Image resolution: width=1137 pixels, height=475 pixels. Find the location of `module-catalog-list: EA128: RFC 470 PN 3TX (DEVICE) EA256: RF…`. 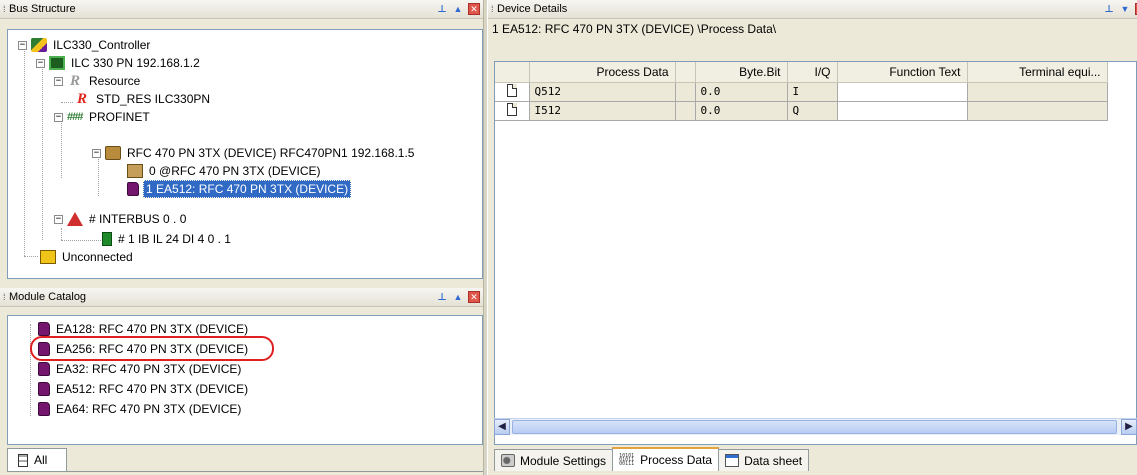

module-catalog-list: EA128: RFC 470 PN 3TX (DEVICE) EA256: RF… is located at coordinates (245, 380).